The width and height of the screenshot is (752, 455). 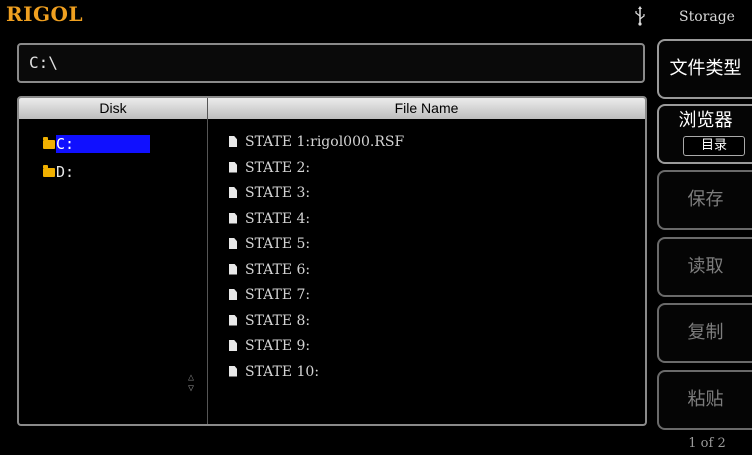 What do you see at coordinates (316, 351) in the screenshot?
I see `file-item: STATE 9:` at bounding box center [316, 351].